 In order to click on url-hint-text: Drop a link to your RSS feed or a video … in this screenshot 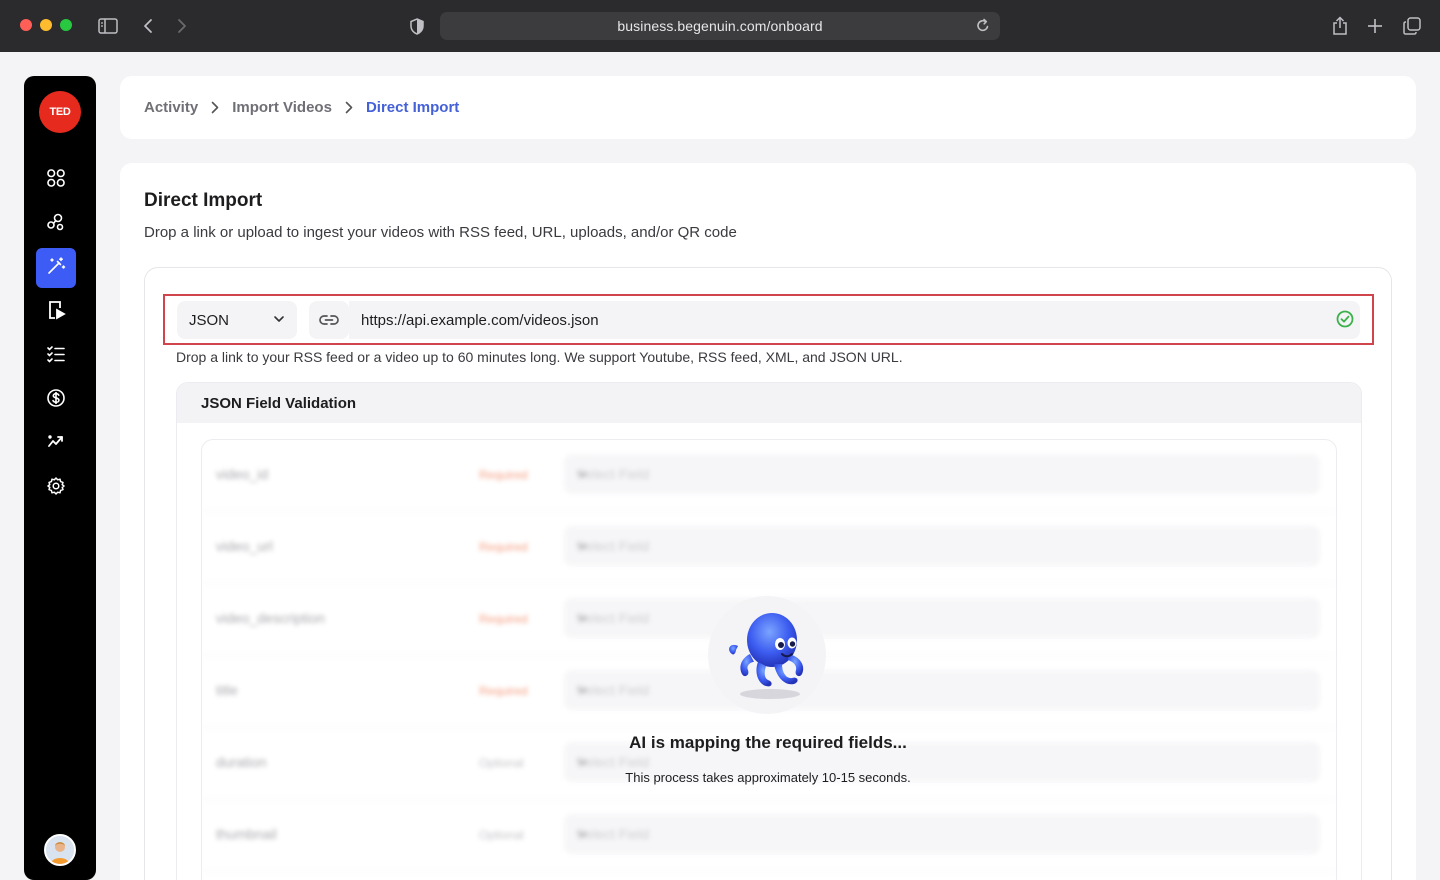, I will do `click(539, 357)`.